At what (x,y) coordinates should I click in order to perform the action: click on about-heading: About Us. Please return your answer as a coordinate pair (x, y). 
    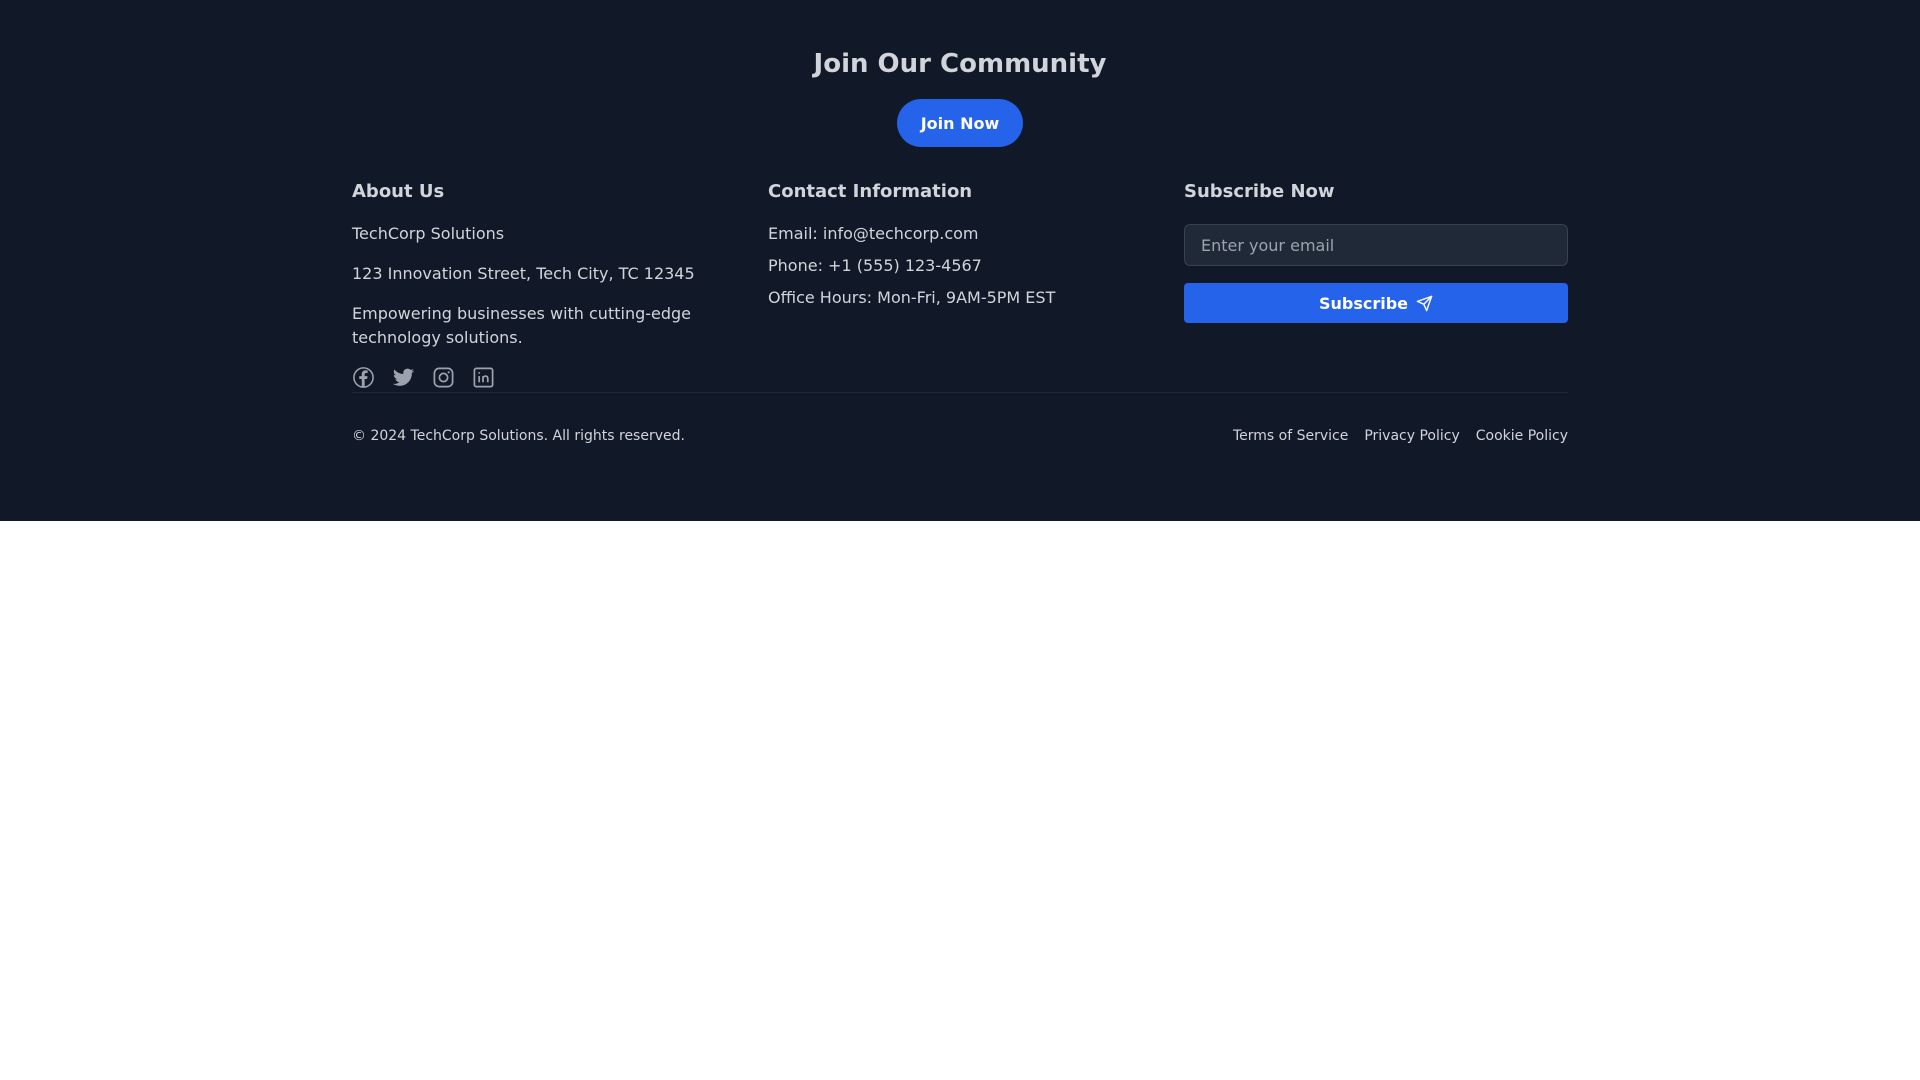
    Looking at the image, I should click on (398, 191).